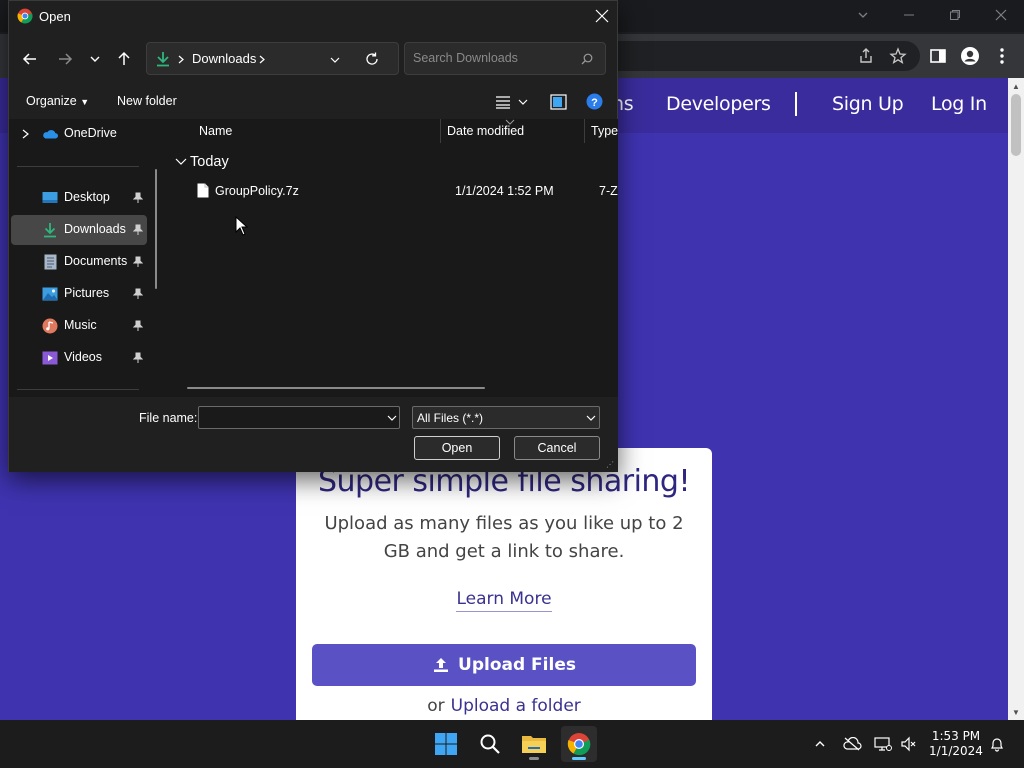 The height and width of the screenshot is (768, 1024). What do you see at coordinates (604, 131) in the screenshot?
I see `column-header-type: Type` at bounding box center [604, 131].